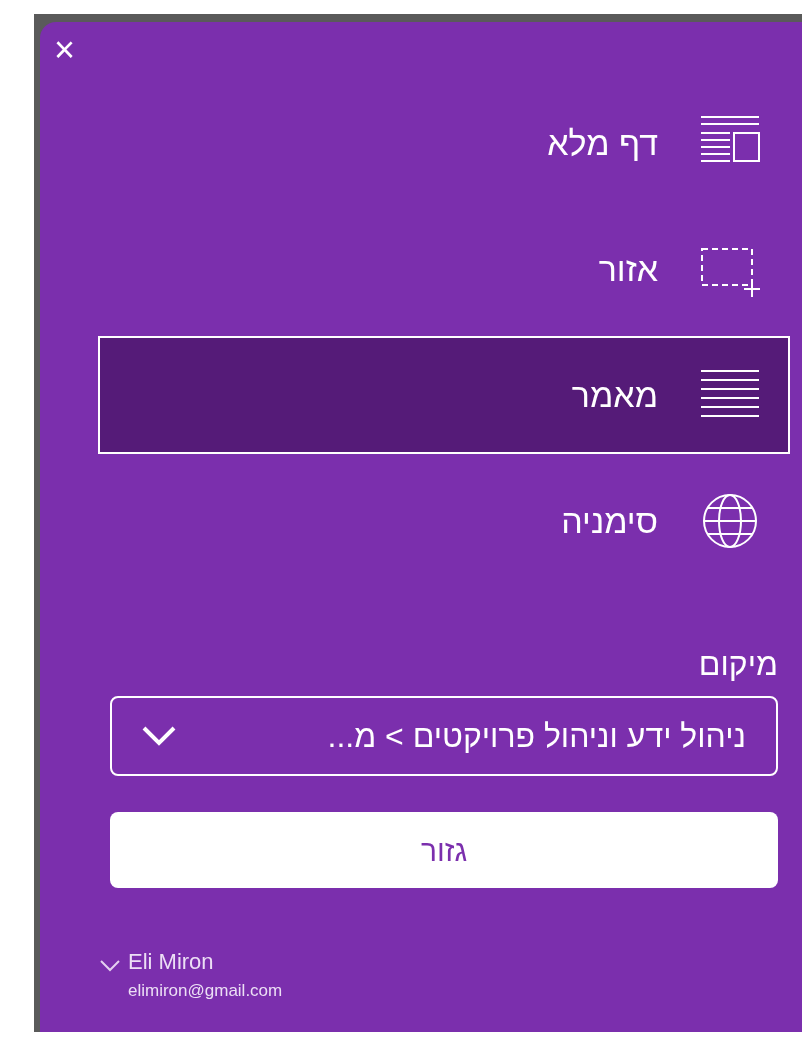 The width and height of the screenshot is (802, 1052). What do you see at coordinates (171, 962) in the screenshot?
I see `account-name: Eli Miron` at bounding box center [171, 962].